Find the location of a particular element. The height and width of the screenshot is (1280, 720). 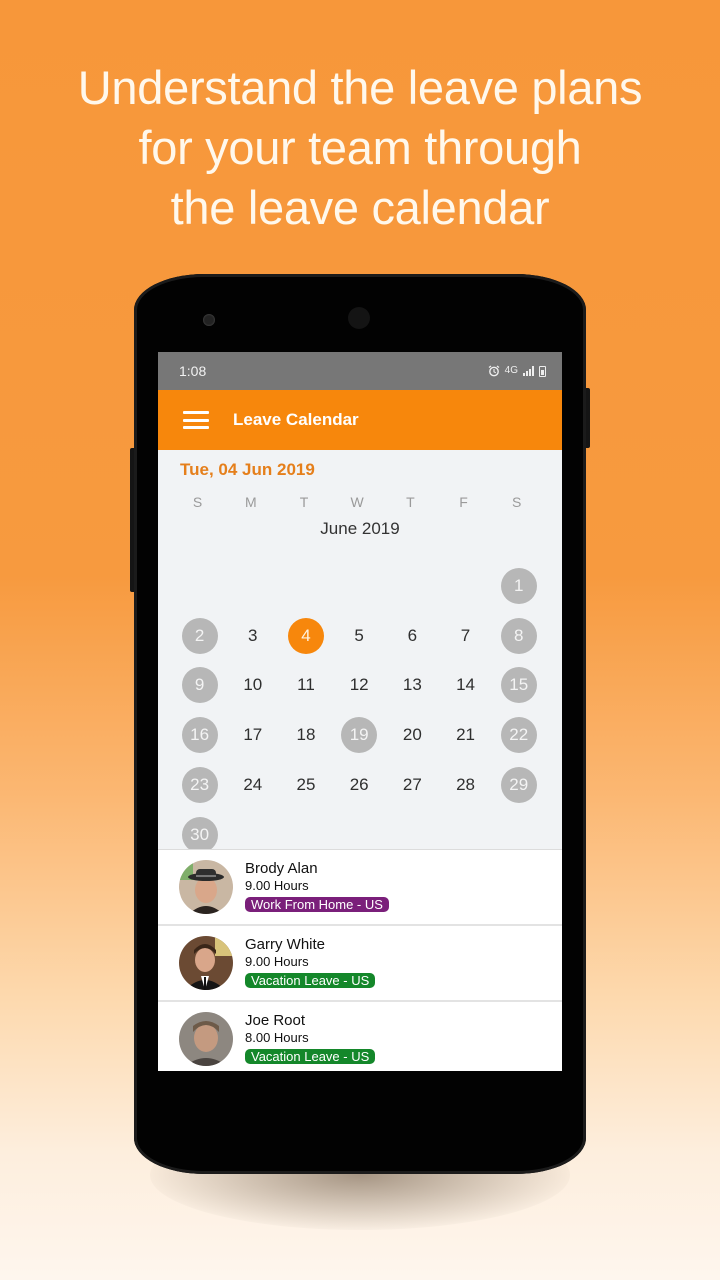

calendar-day: 12 is located at coordinates (359, 686).